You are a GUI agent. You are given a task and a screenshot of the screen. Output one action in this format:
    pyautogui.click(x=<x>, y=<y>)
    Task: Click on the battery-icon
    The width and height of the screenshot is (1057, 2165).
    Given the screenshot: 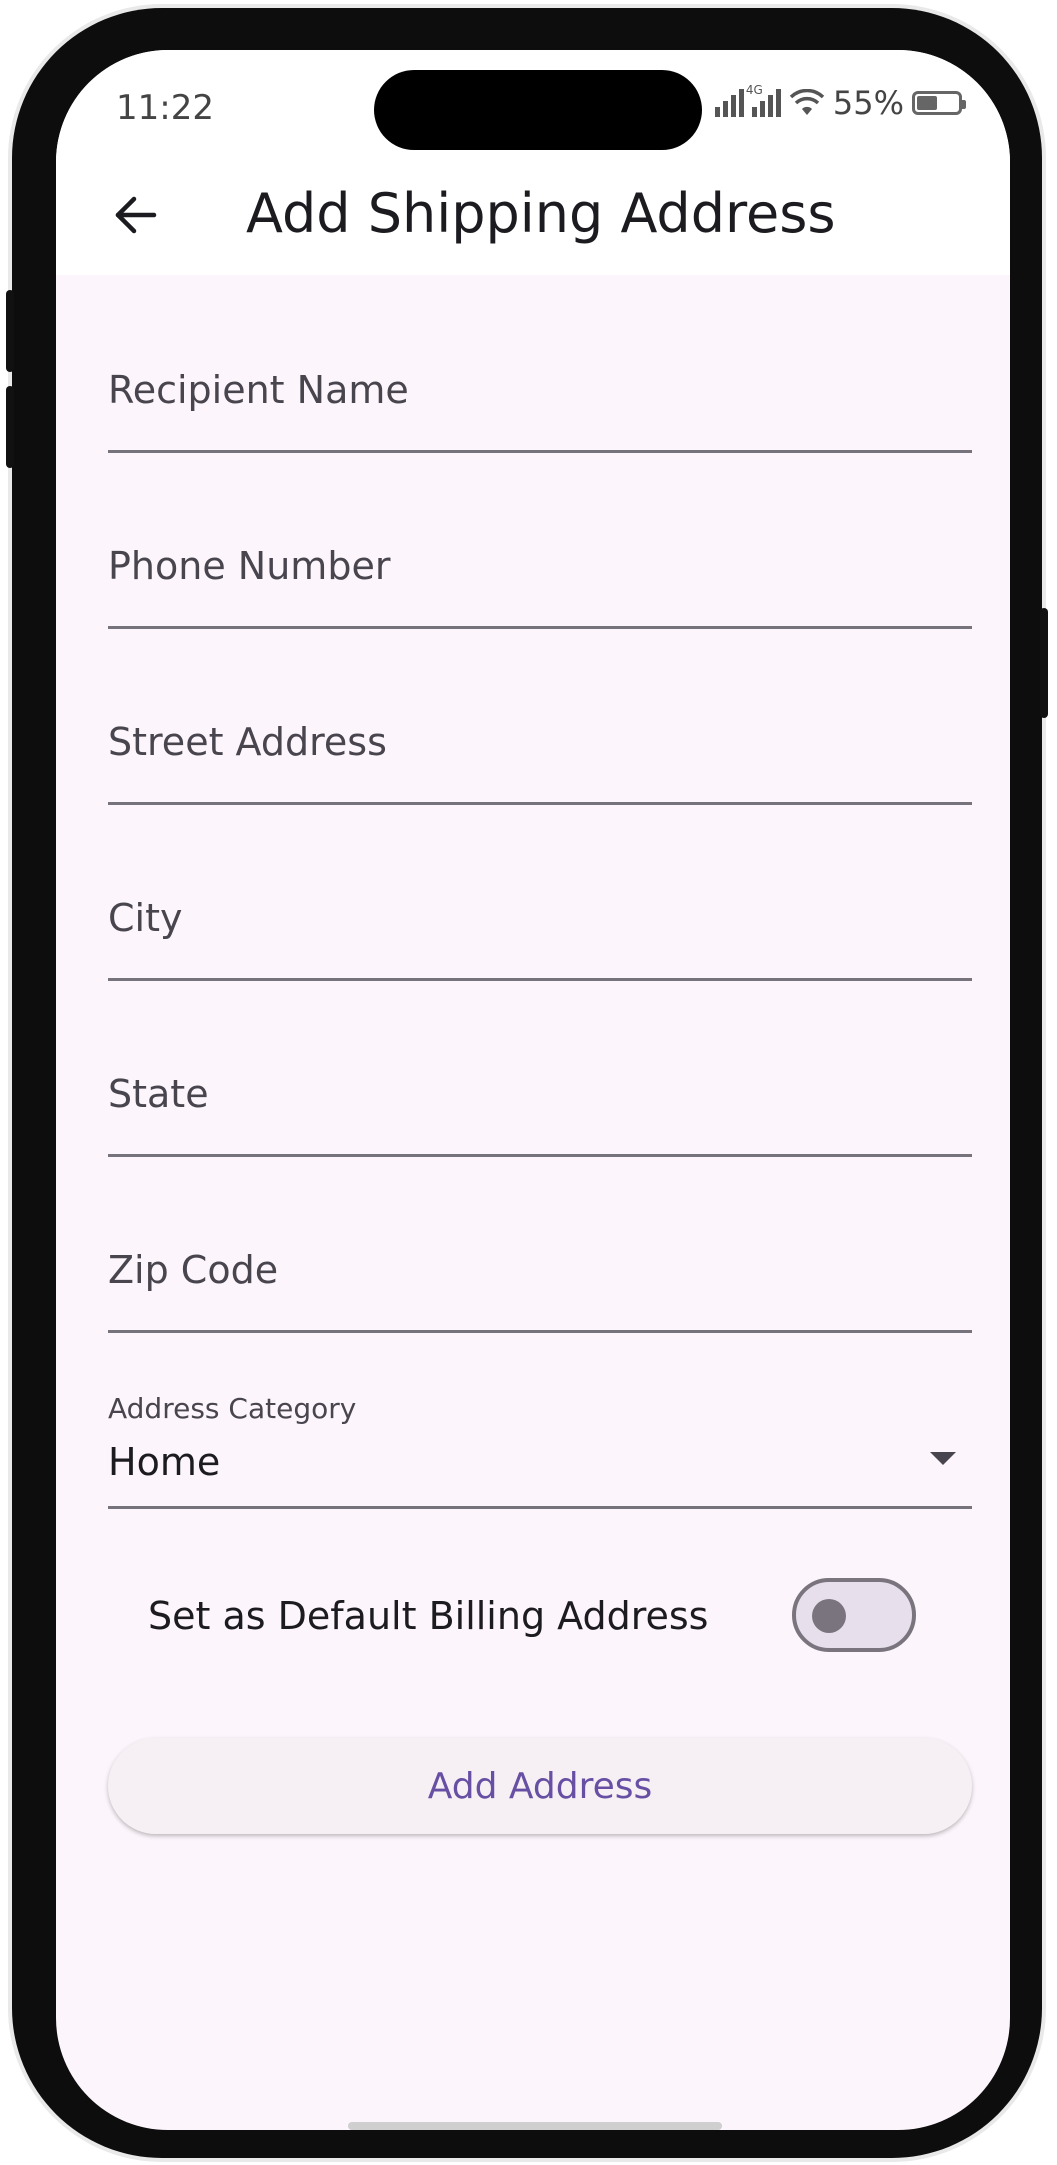 What is the action you would take?
    pyautogui.click(x=939, y=103)
    